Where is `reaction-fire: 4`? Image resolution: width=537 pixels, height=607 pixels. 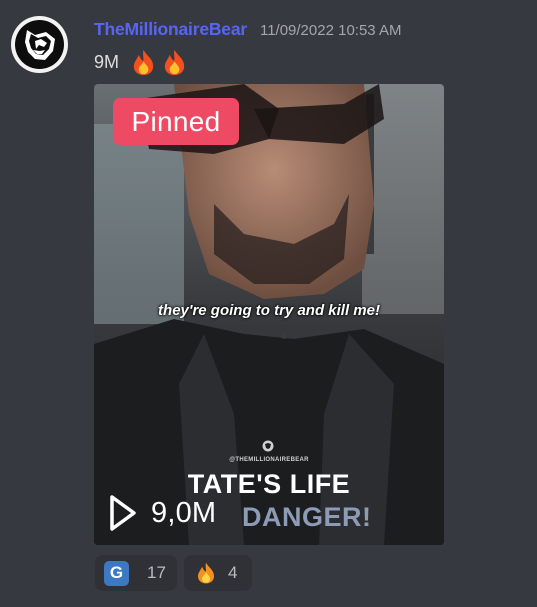
reaction-fire: 4 is located at coordinates (218, 573).